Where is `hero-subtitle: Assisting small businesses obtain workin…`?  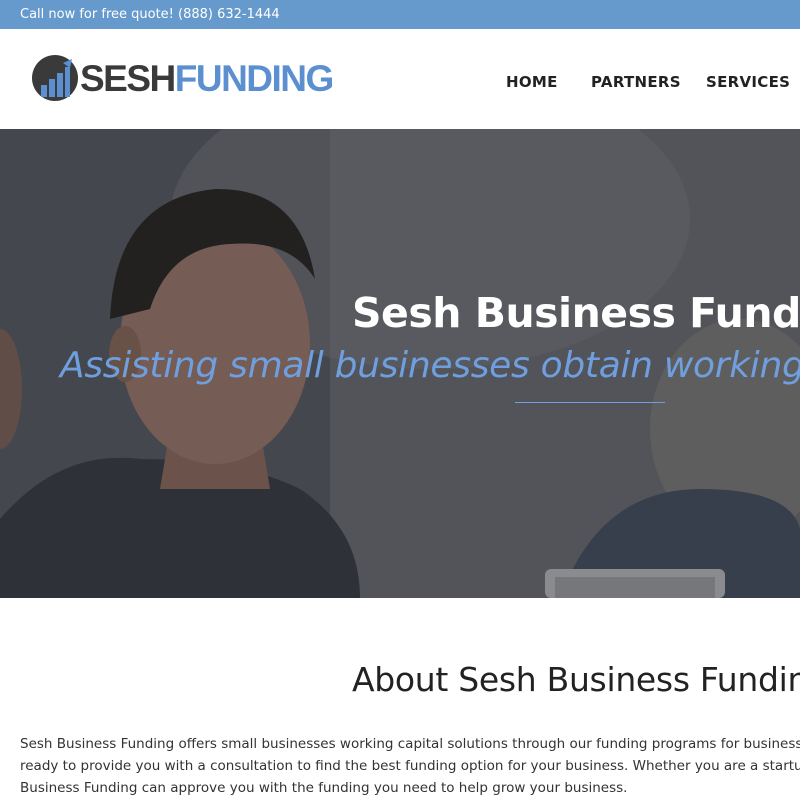
hero-subtitle: Assisting small businesses obtain workin… is located at coordinates (430, 365).